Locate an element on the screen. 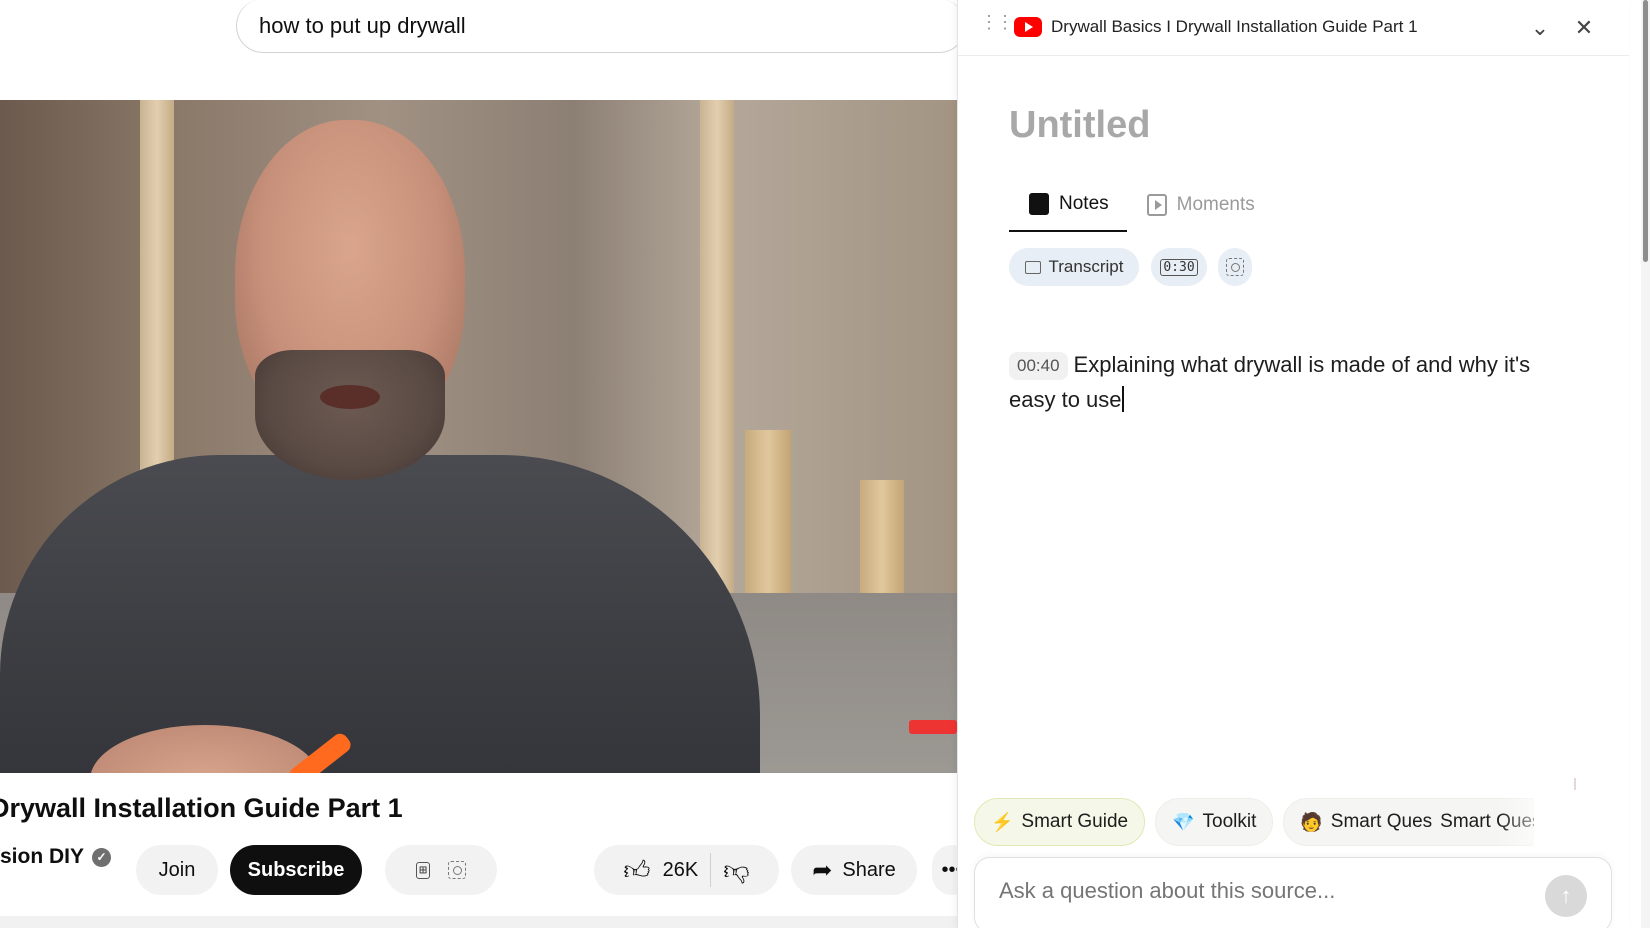 This screenshot has height=928, width=1650. share-label: Share is located at coordinates (869, 869).